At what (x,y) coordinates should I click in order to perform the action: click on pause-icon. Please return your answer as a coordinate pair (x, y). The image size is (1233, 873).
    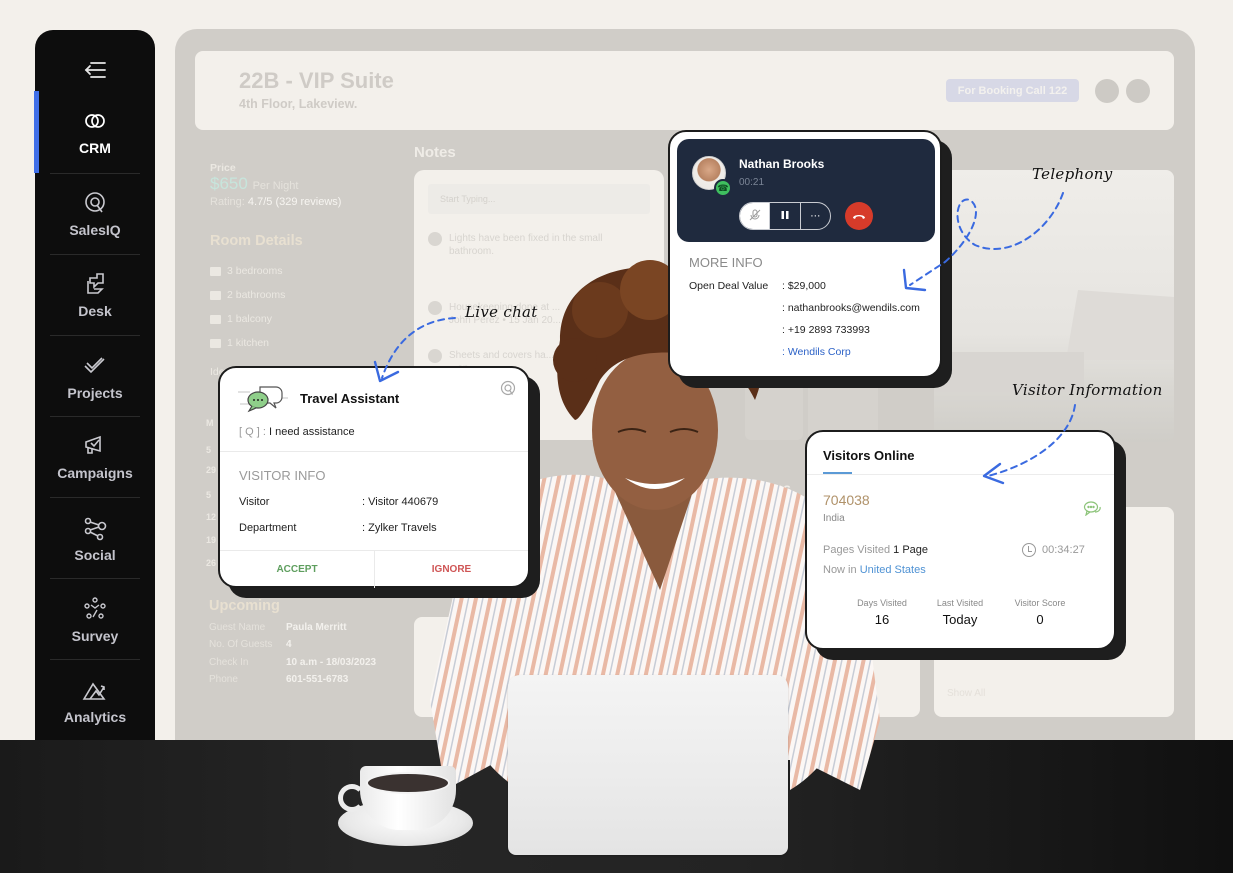
    Looking at the image, I should click on (785, 216).